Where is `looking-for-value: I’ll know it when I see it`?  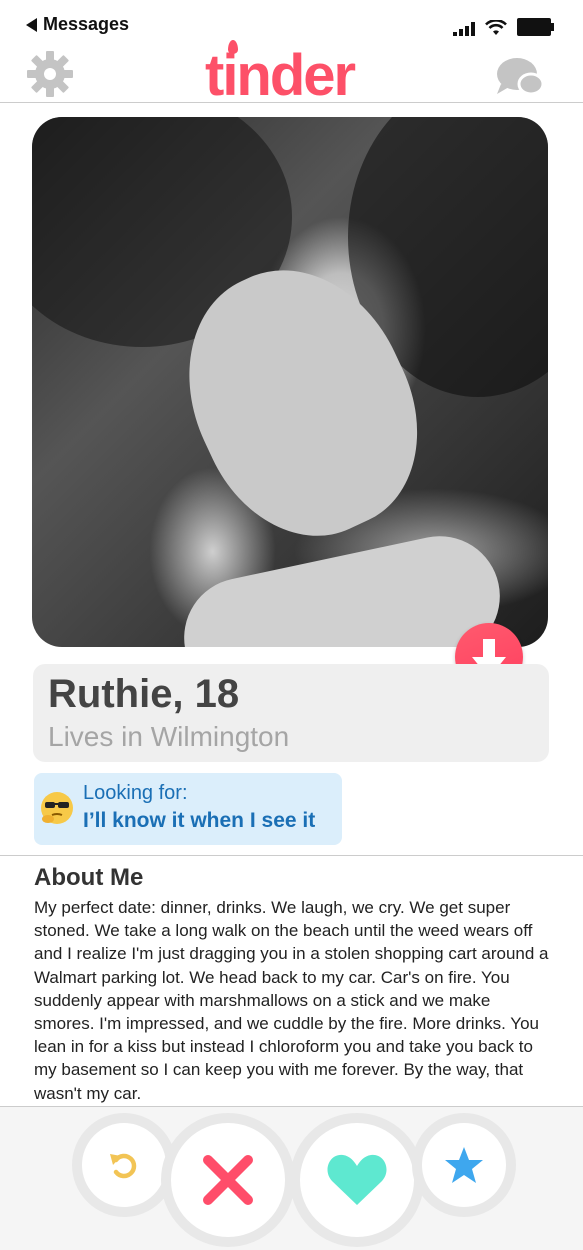 looking-for-value: I’ll know it when I see it is located at coordinates (199, 820).